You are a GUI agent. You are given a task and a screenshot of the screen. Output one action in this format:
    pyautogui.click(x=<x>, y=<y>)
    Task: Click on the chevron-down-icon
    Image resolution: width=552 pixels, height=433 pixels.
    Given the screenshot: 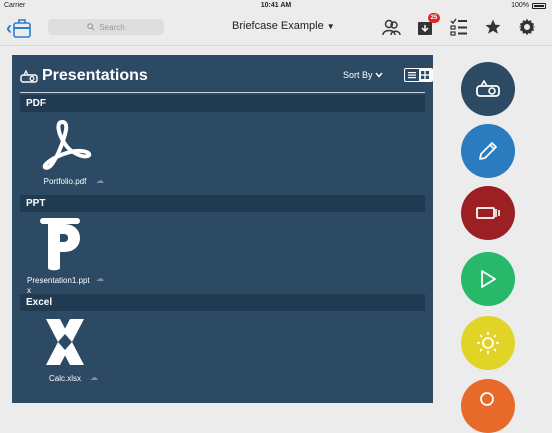 What is the action you would take?
    pyautogui.click(x=378, y=75)
    